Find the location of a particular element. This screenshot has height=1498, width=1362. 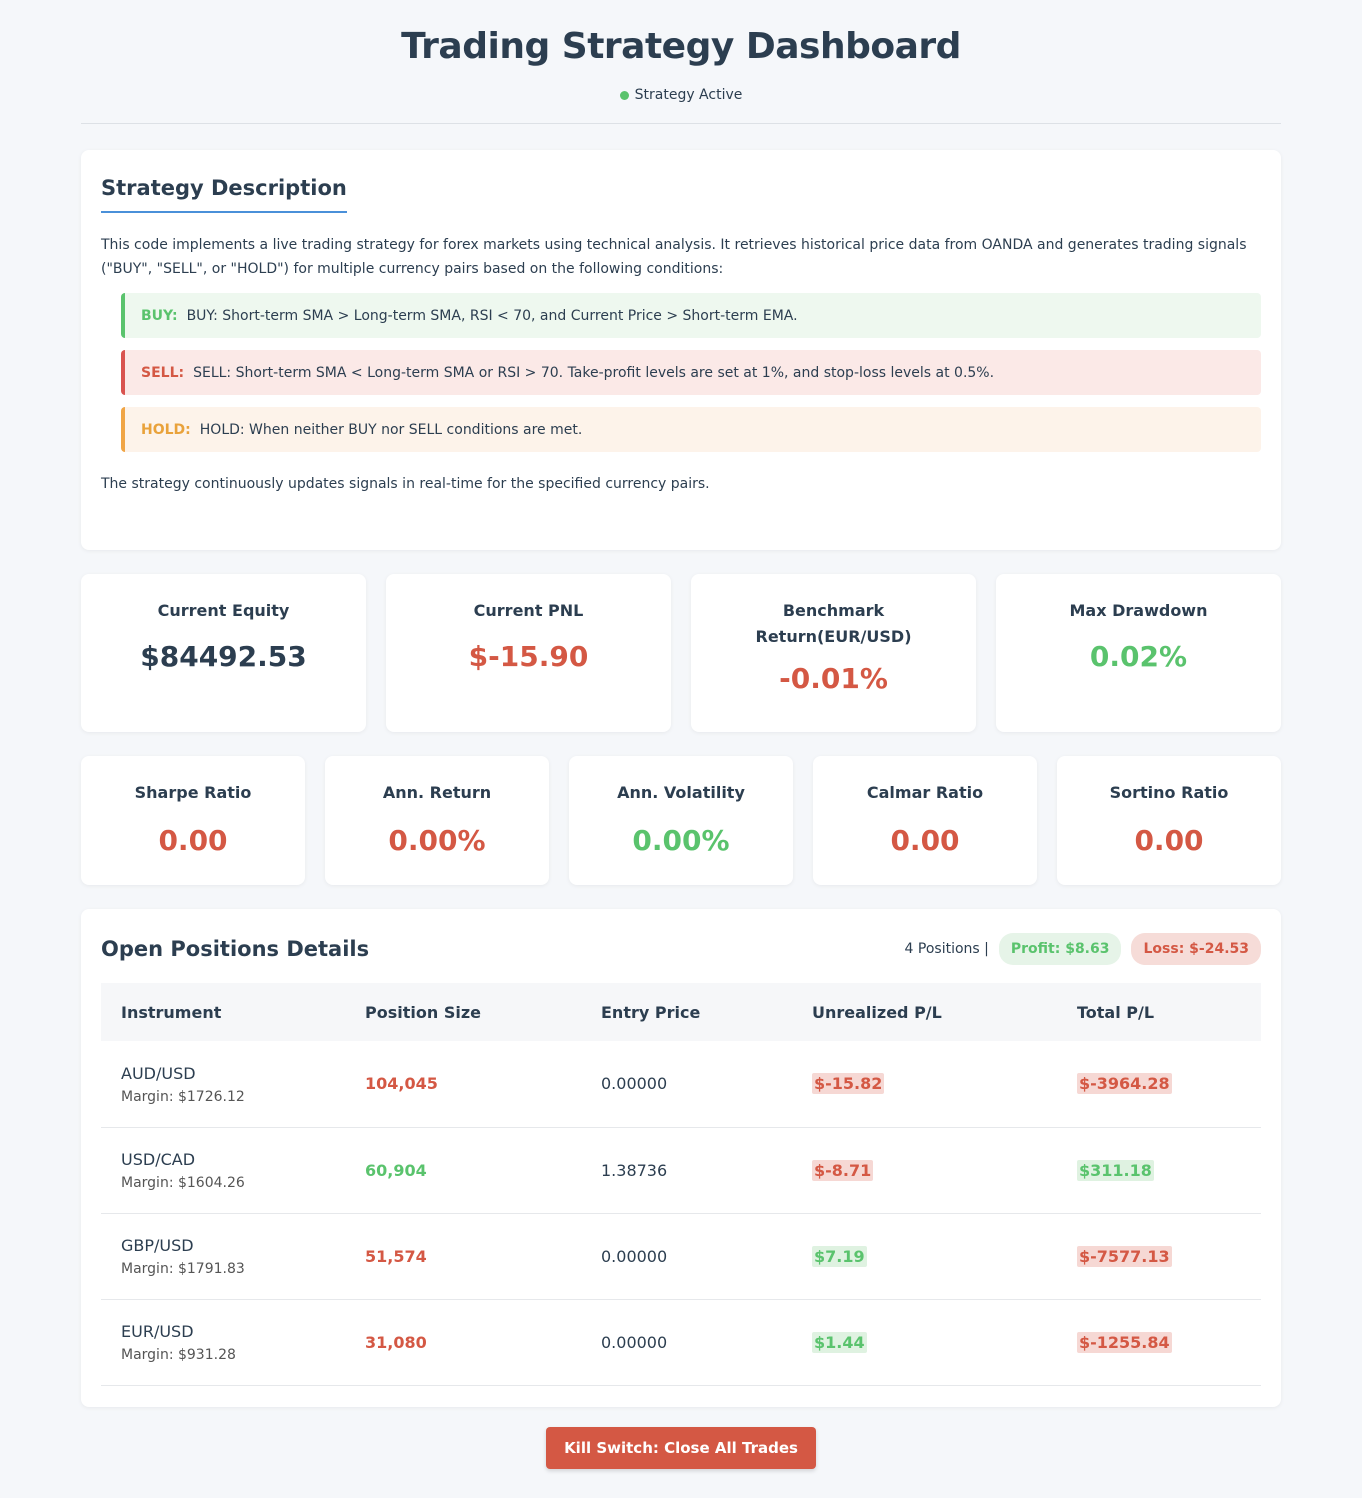

total-pl-value: $-1255.84 is located at coordinates (1124, 1342).